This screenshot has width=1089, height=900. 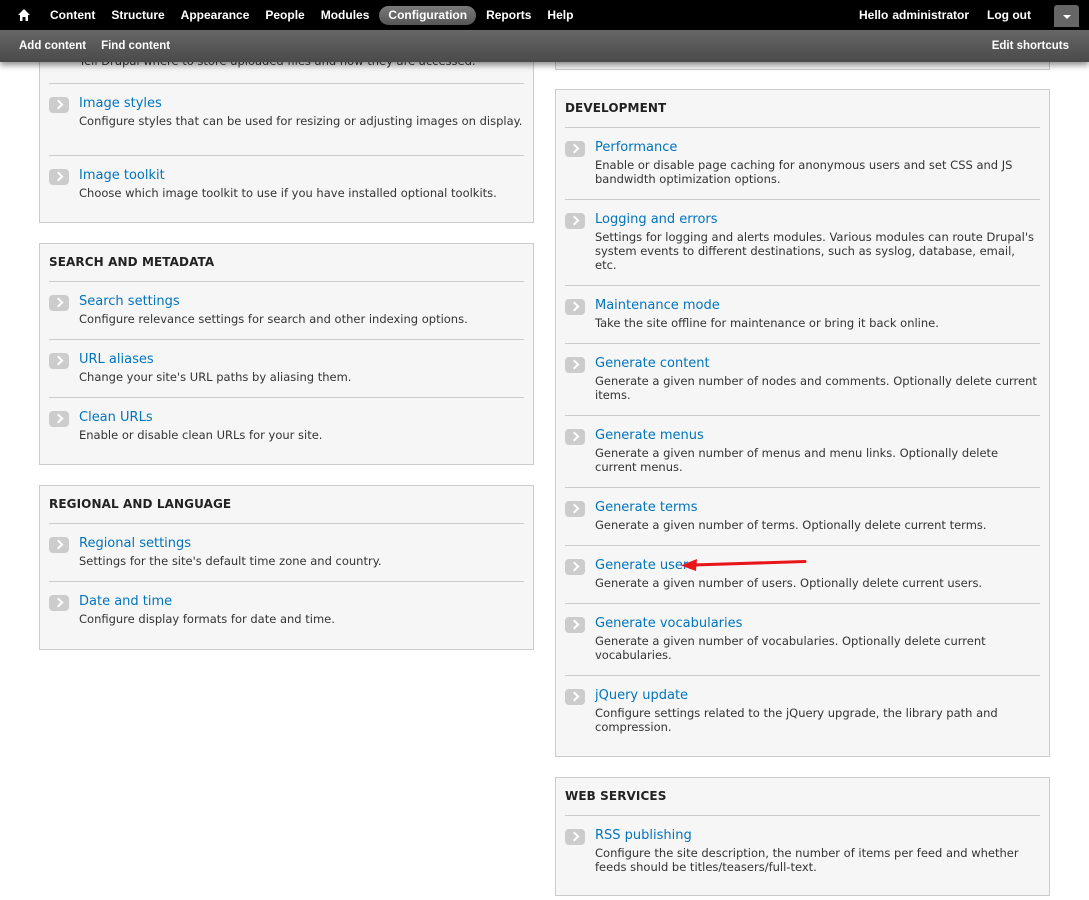 What do you see at coordinates (120, 103) in the screenshot?
I see `image-styles-link: Image styles` at bounding box center [120, 103].